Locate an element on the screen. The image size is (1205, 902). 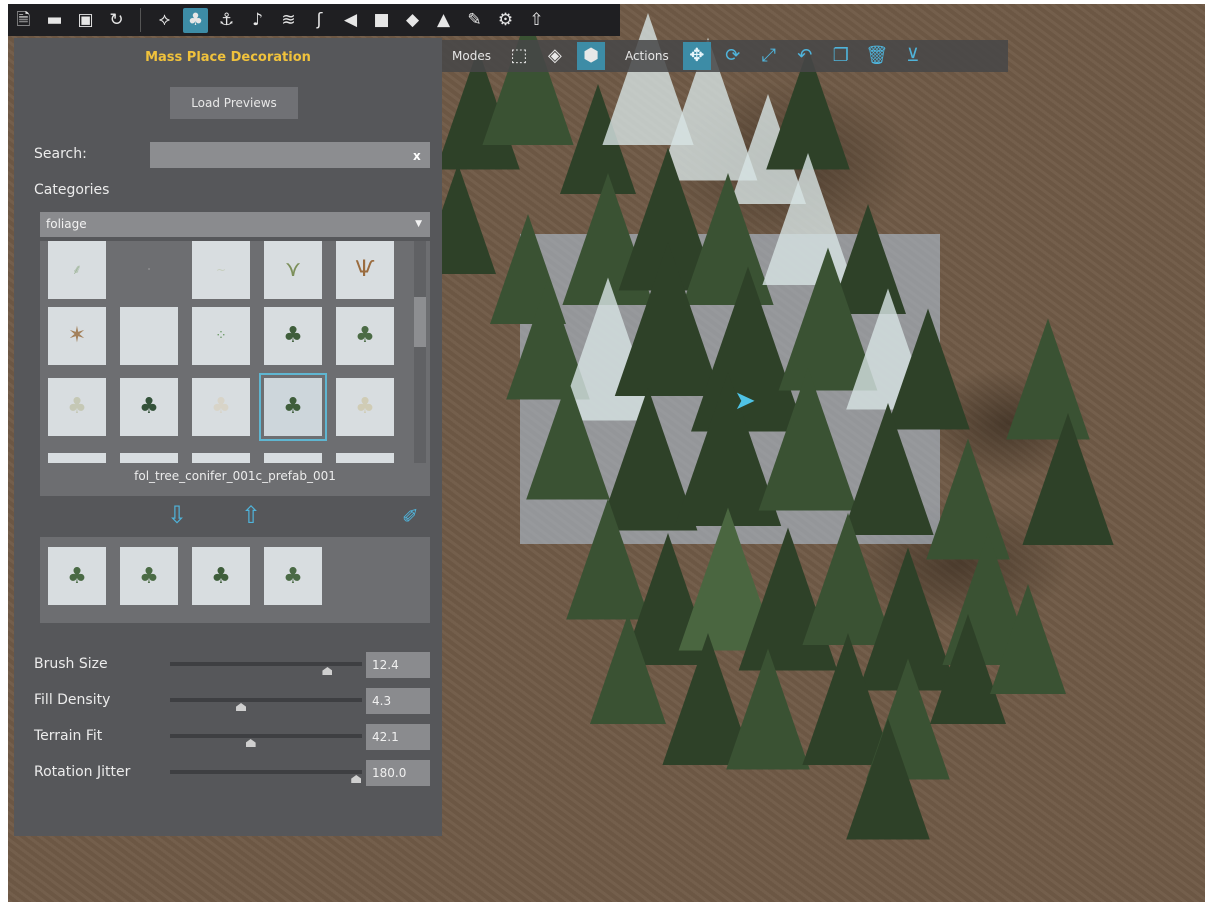
asset-thumb-tree-a: ♣ is located at coordinates (293, 336).